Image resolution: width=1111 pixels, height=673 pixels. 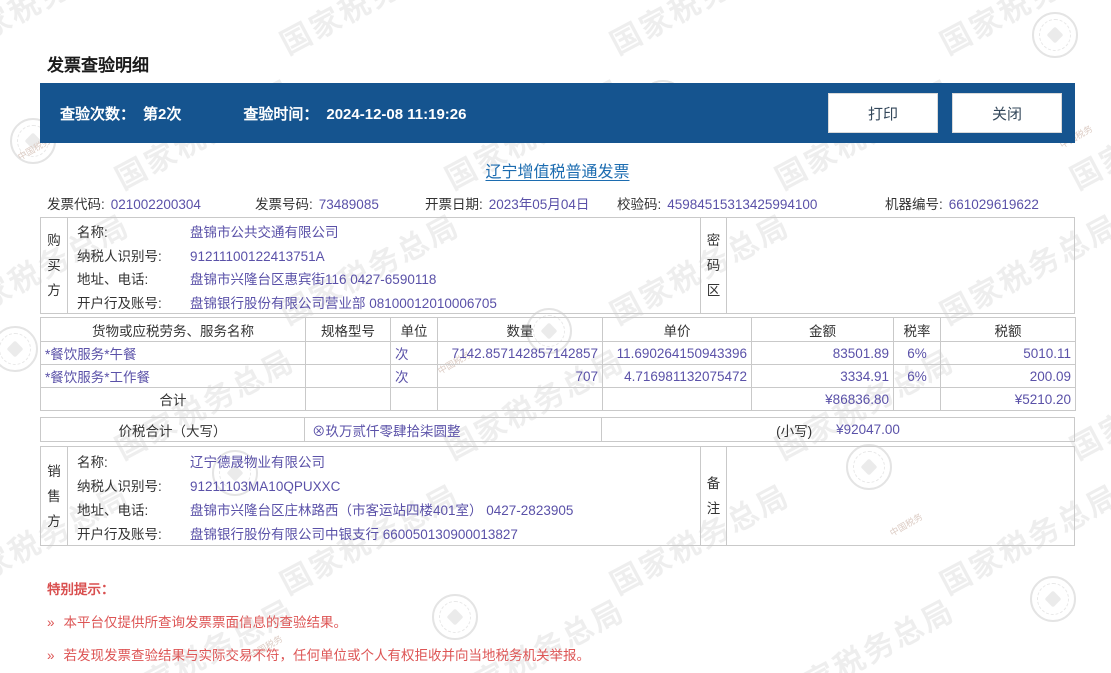 I want to click on item-price: 11.690264150943396, so click(x=677, y=353).